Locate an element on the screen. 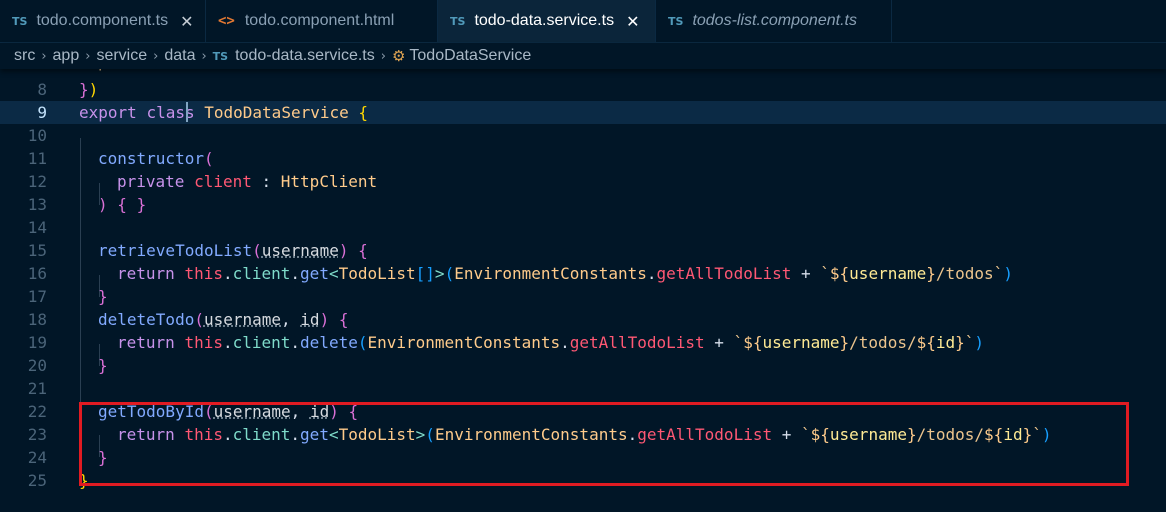 This screenshot has height=512, width=1166. tab-label: todo-data.service.ts is located at coordinates (544, 20).